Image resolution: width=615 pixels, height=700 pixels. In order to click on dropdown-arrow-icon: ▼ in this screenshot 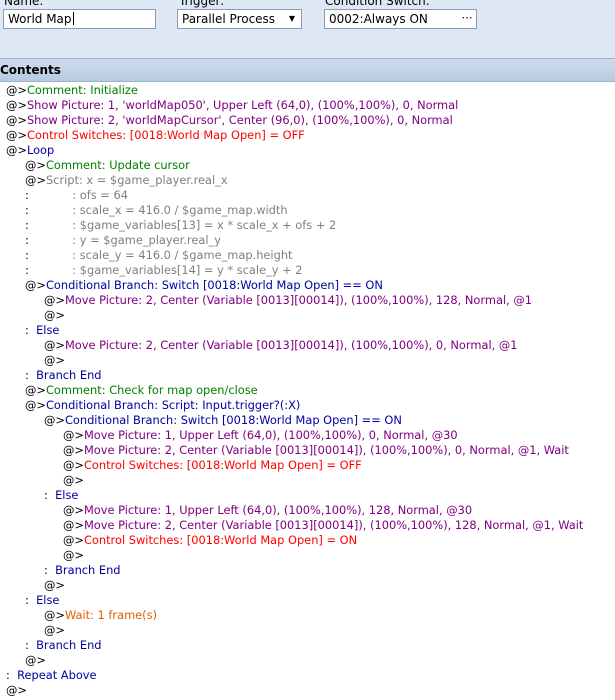, I will do `click(292, 19)`.